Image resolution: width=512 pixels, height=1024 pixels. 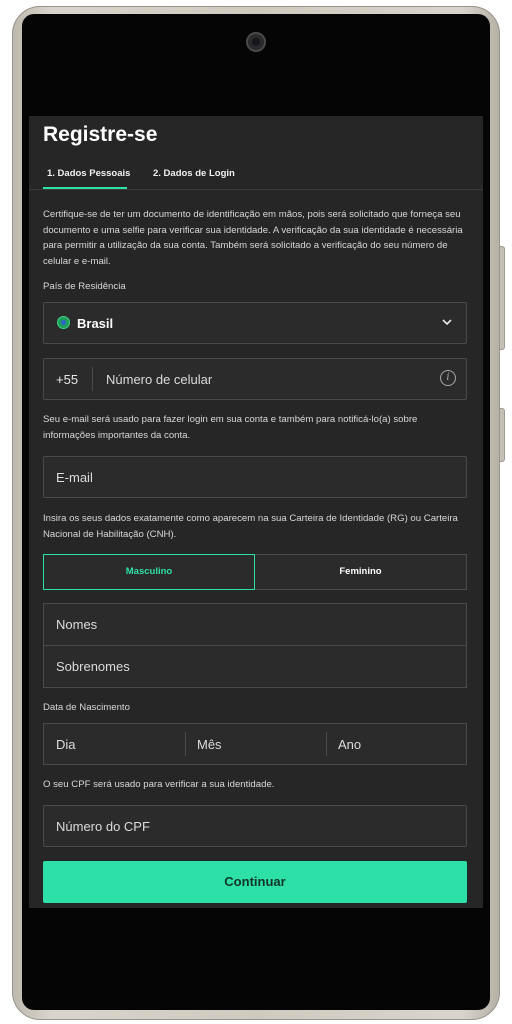 What do you see at coordinates (85, 188) in the screenshot?
I see `active-tab-indicator` at bounding box center [85, 188].